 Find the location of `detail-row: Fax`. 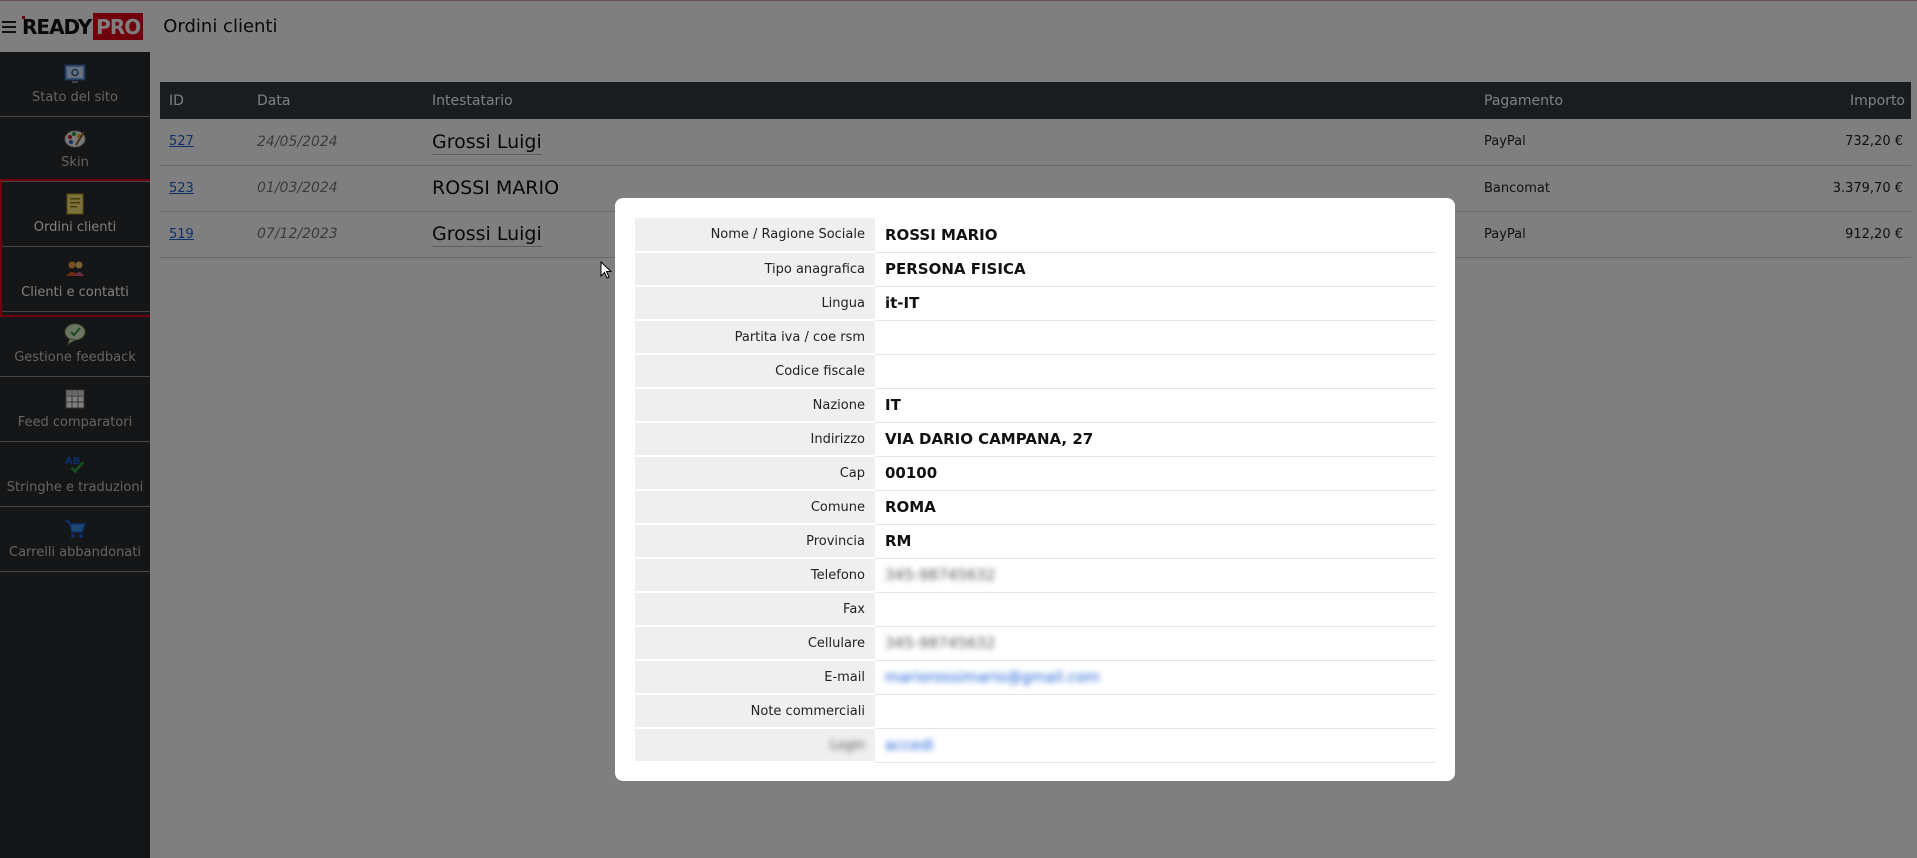

detail-row: Fax is located at coordinates (1035, 609).